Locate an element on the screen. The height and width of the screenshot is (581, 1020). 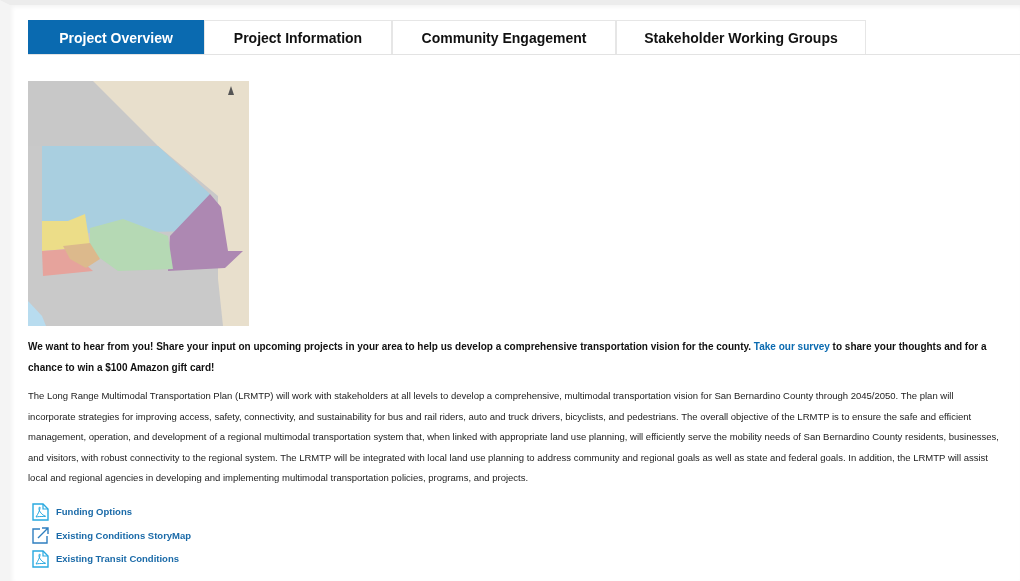
external-link-icon is located at coordinates (40, 535).